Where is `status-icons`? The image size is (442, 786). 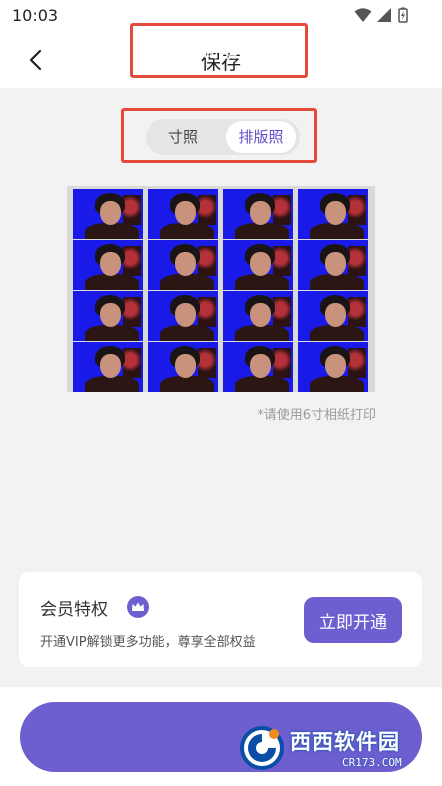
status-icons is located at coordinates (383, 15).